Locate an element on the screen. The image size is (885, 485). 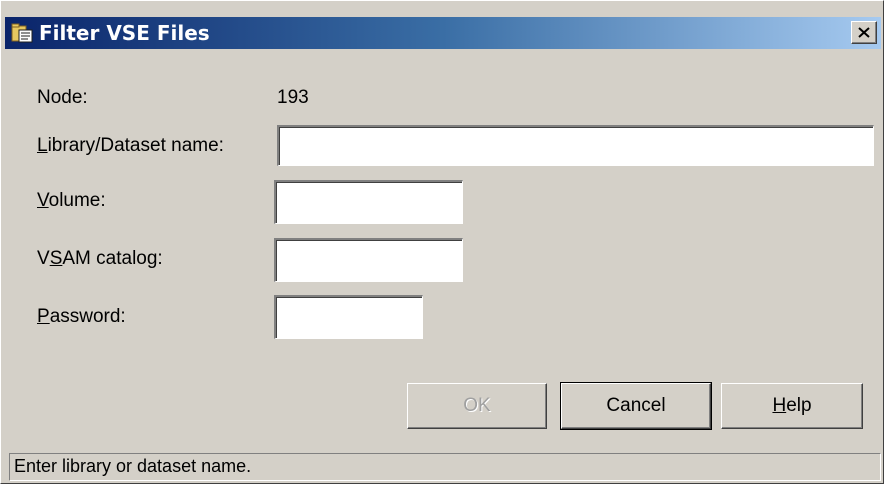
ok-button: OK is located at coordinates (477, 406).